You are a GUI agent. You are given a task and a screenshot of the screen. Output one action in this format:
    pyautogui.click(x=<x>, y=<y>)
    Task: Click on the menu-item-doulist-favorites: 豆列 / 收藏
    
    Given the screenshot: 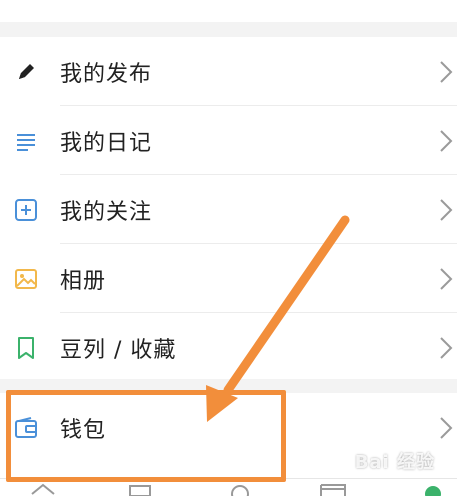 What is the action you would take?
    pyautogui.click(x=228, y=347)
    